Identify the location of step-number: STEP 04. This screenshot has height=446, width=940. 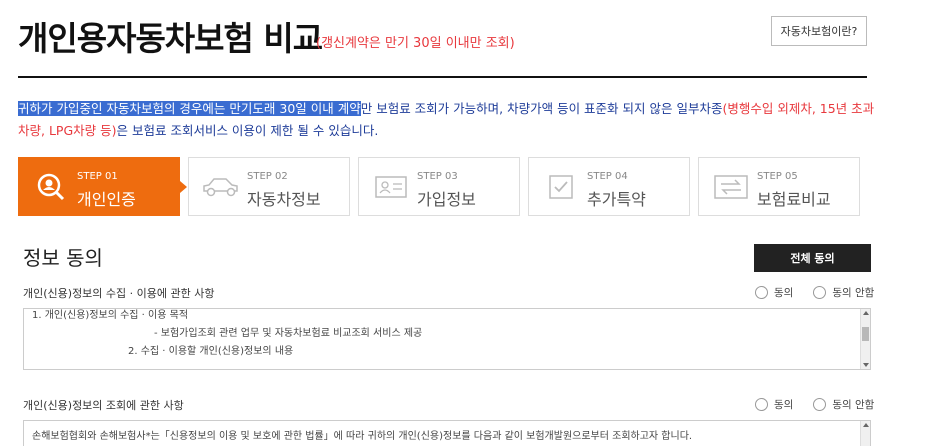
(607, 176).